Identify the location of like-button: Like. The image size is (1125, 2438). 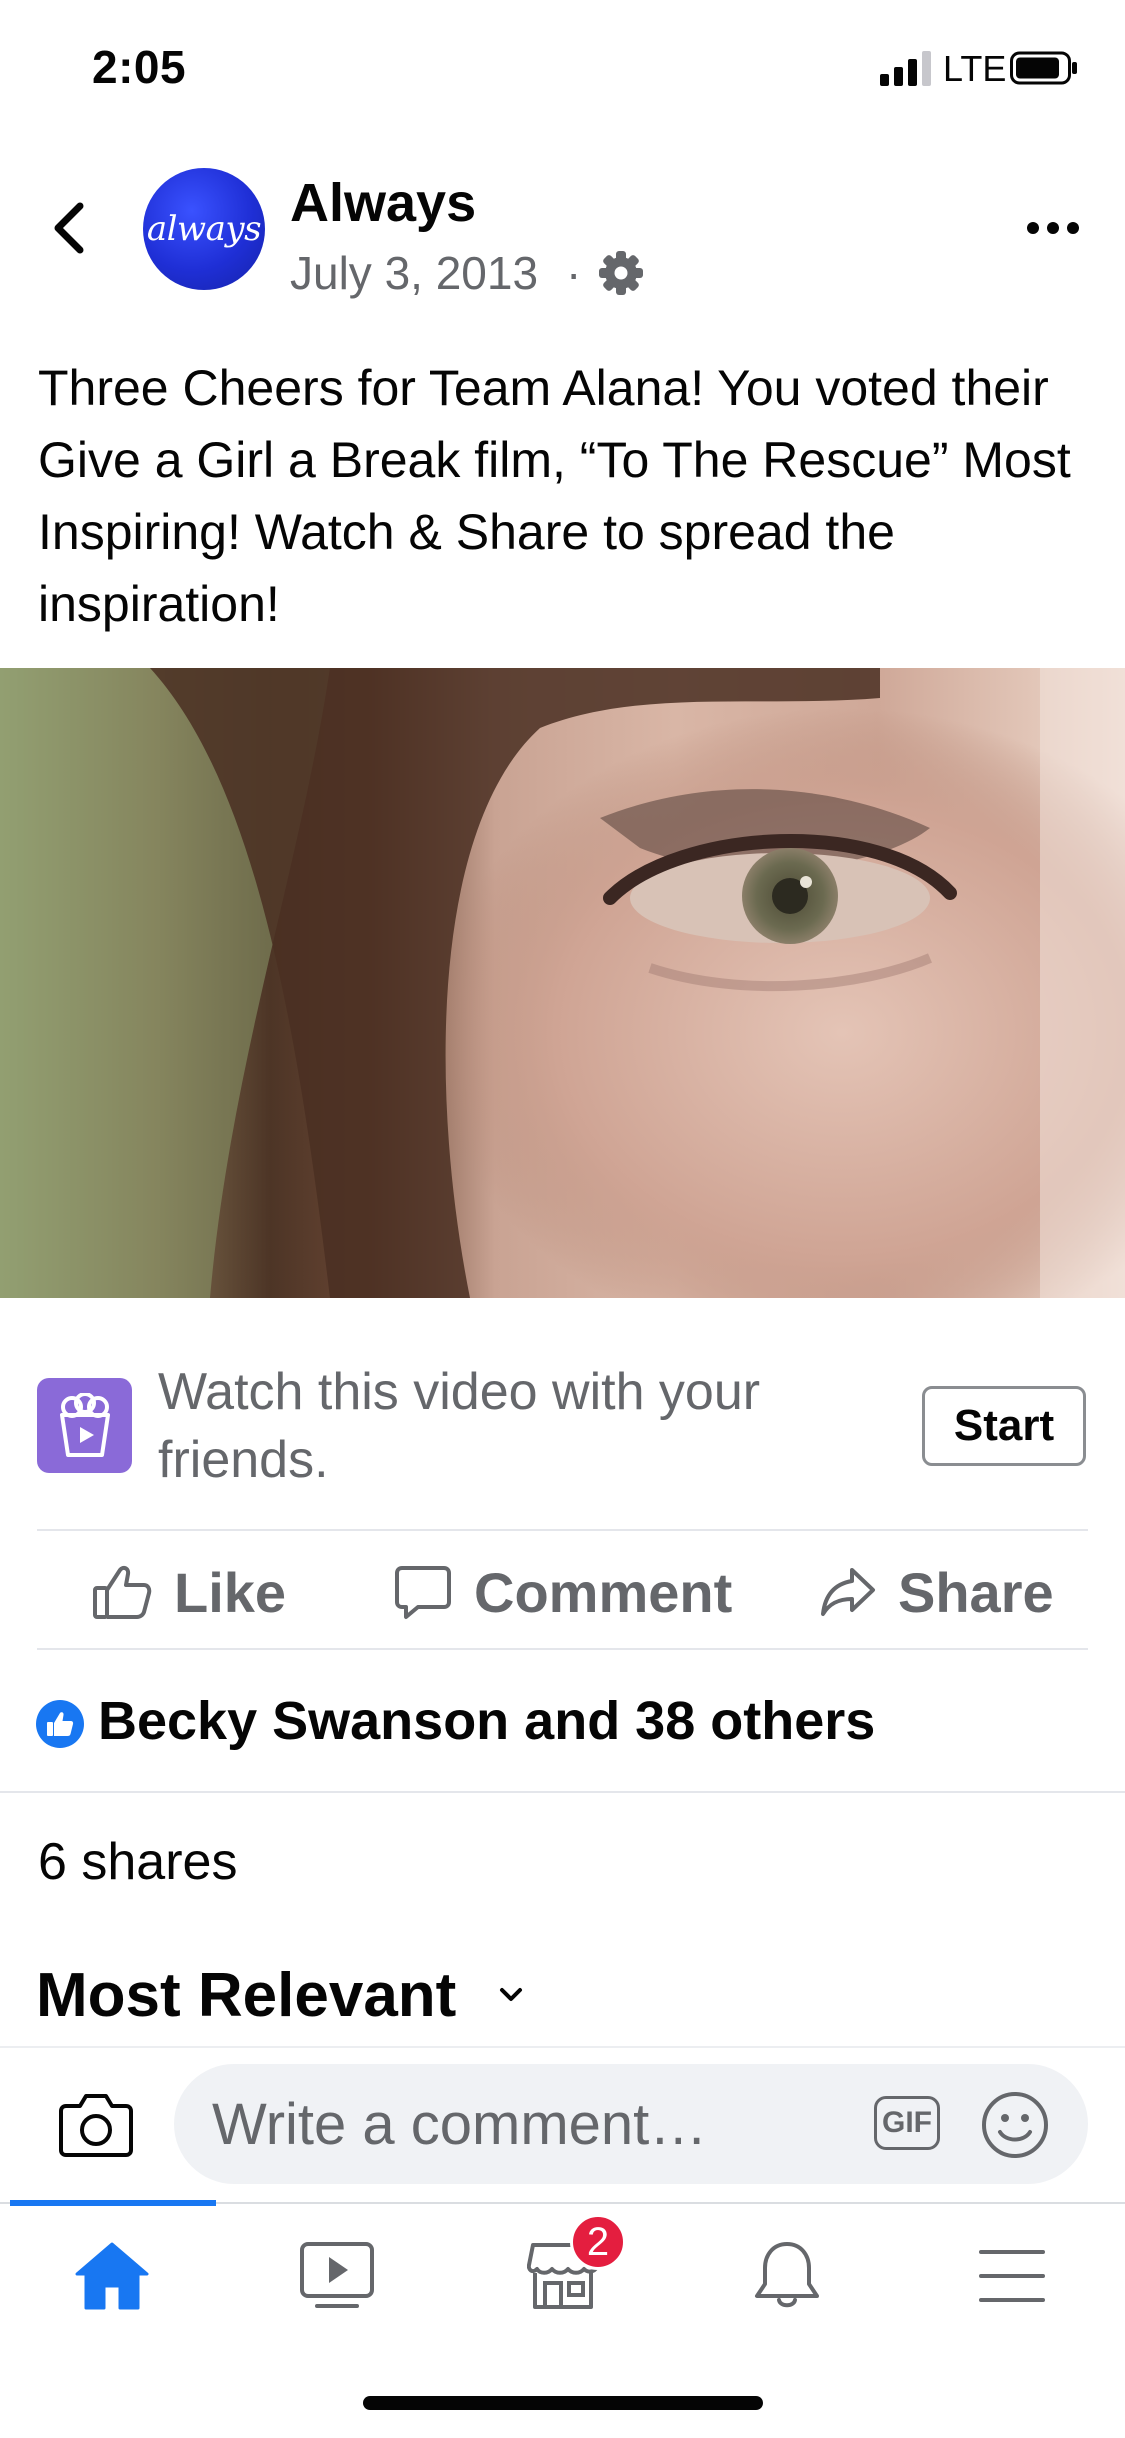
(189, 1592).